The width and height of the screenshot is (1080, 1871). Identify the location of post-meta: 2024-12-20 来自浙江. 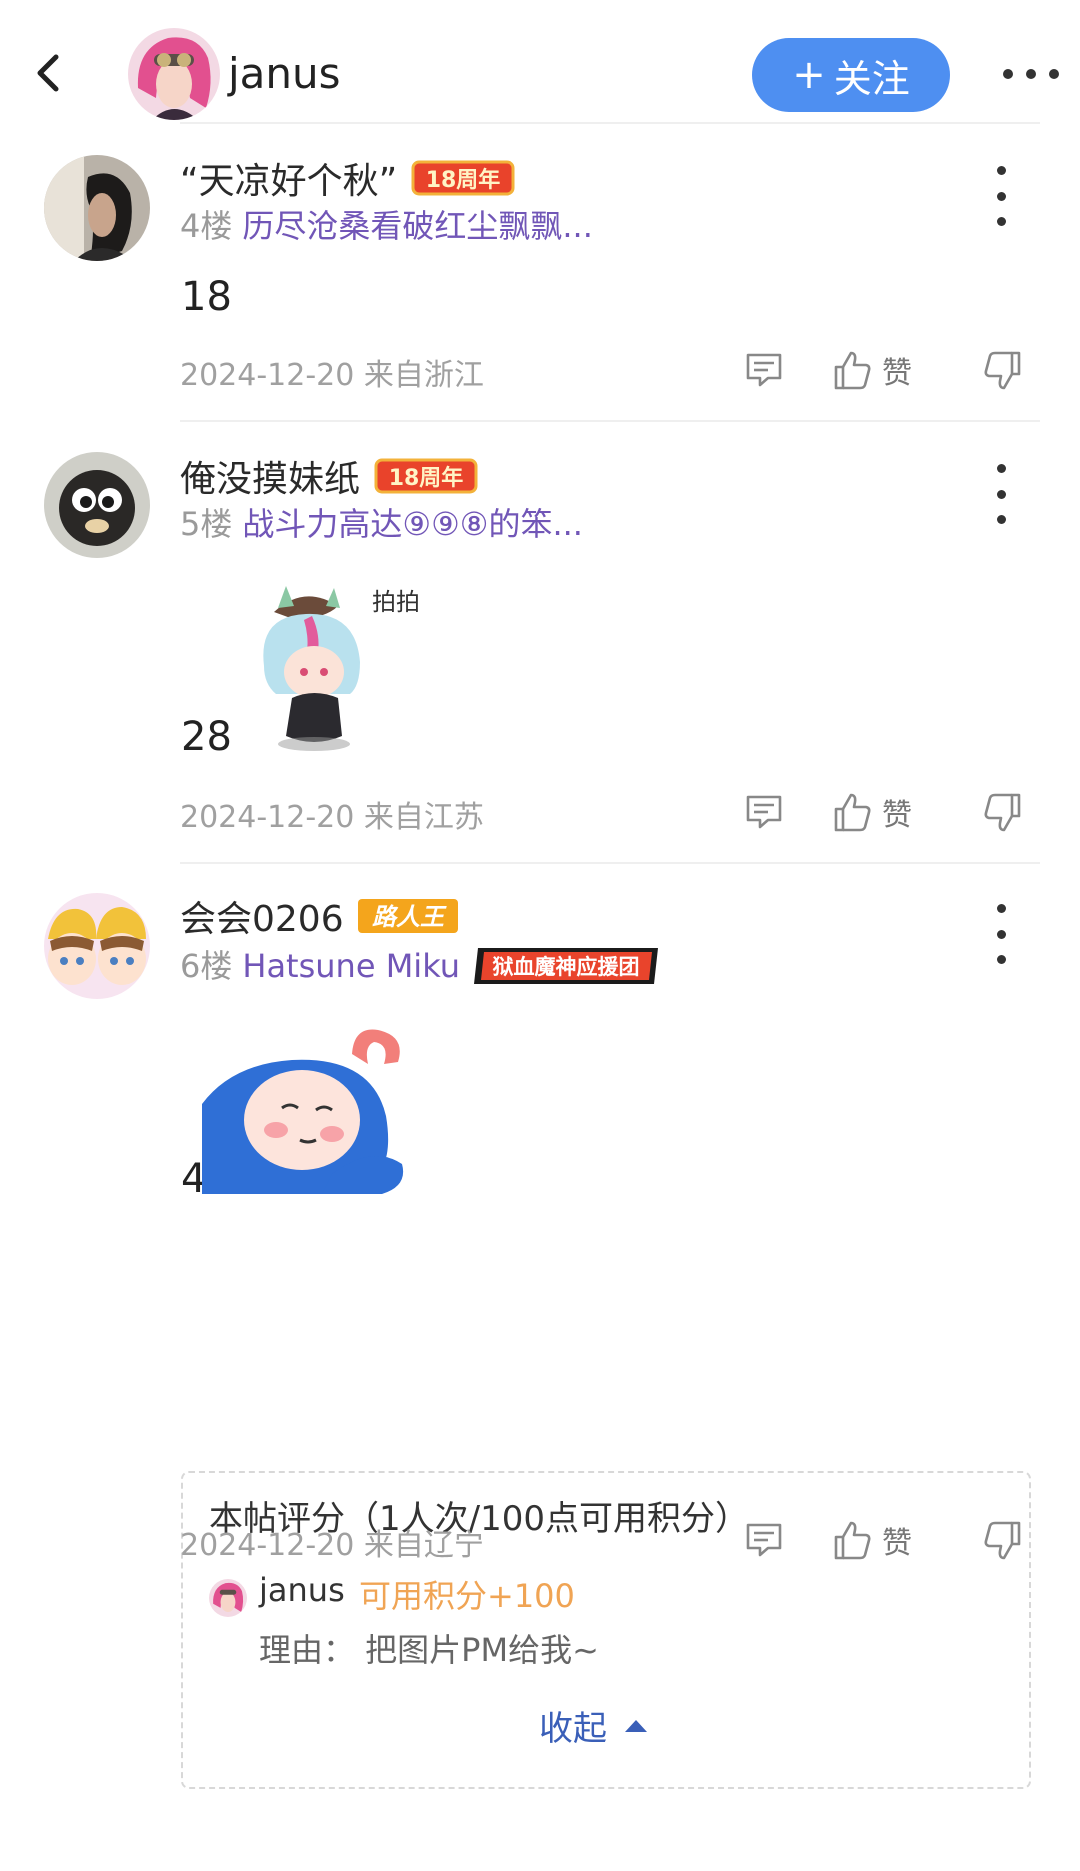
(332, 375).